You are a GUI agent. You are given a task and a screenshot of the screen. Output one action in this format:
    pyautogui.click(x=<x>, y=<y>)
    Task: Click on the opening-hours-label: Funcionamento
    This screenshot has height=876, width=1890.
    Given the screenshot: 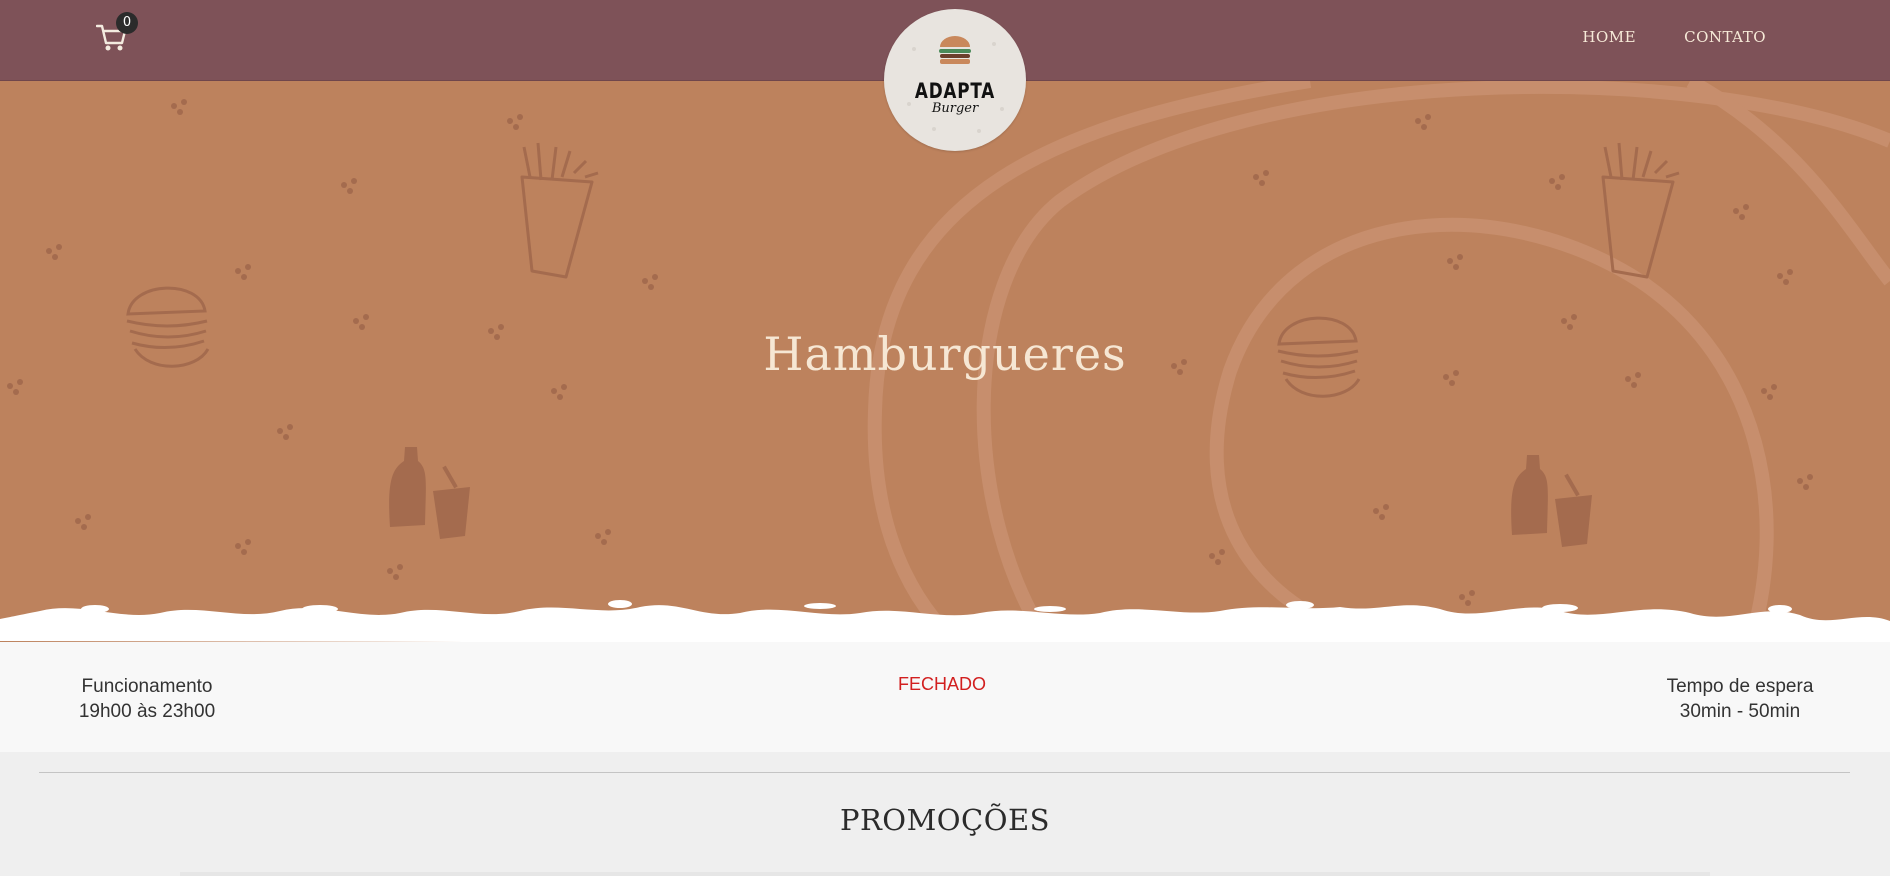 What is the action you would take?
    pyautogui.click(x=147, y=686)
    